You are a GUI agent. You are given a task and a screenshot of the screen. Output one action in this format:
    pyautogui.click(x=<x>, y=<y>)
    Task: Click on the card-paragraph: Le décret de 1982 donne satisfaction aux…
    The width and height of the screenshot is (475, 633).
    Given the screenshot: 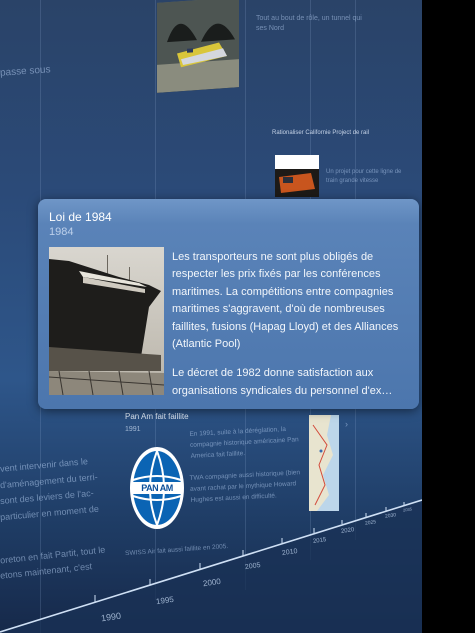 What is the action you would take?
    pyautogui.click(x=282, y=382)
    